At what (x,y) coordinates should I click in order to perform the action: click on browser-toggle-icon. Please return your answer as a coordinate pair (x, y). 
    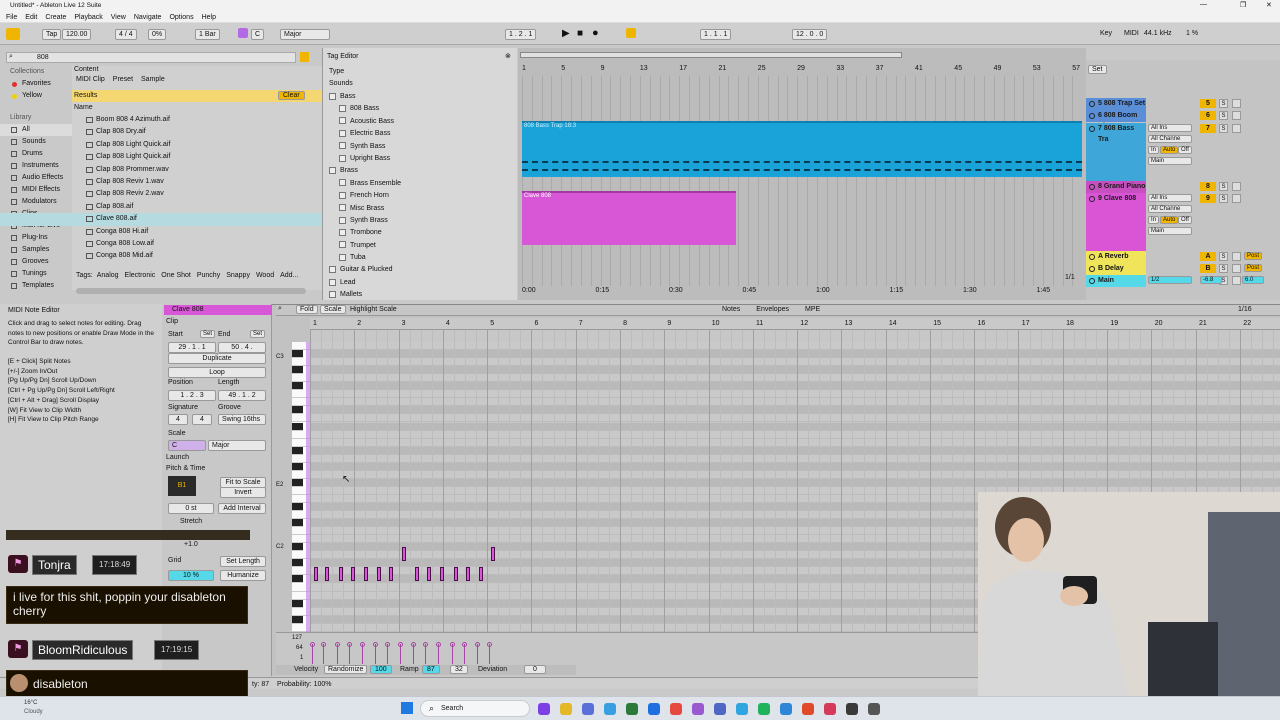
    Looking at the image, I should click on (13, 34).